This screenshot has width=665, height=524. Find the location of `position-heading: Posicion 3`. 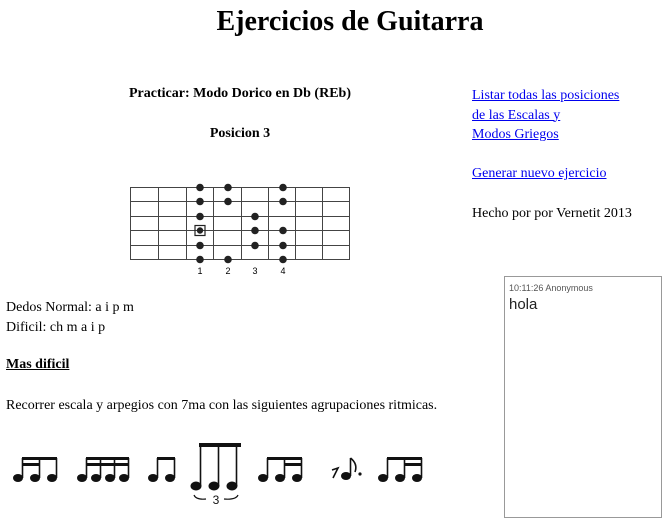

position-heading: Posicion 3 is located at coordinates (240, 133).